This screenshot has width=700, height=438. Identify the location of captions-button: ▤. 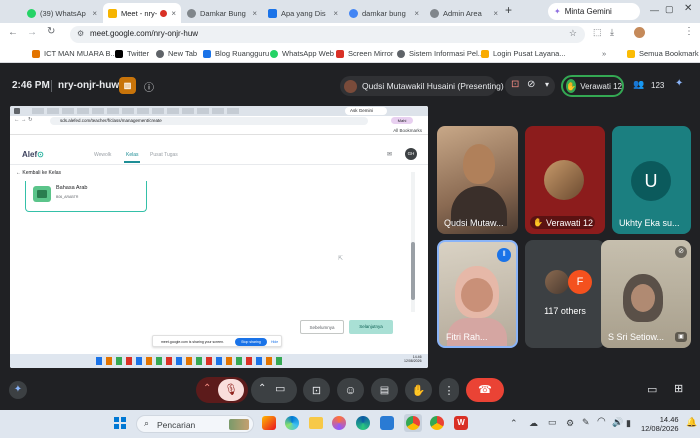
(384, 390).